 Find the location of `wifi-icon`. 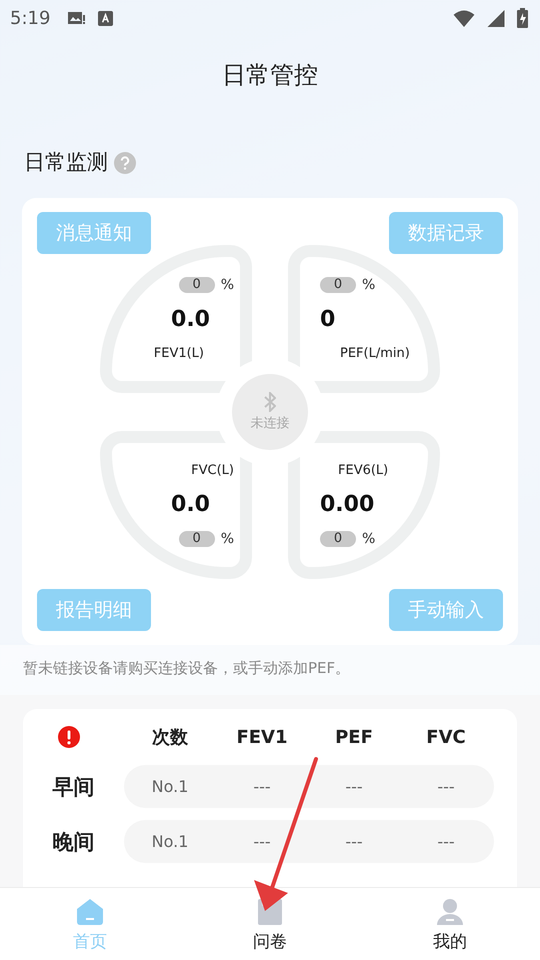

wifi-icon is located at coordinates (464, 18).